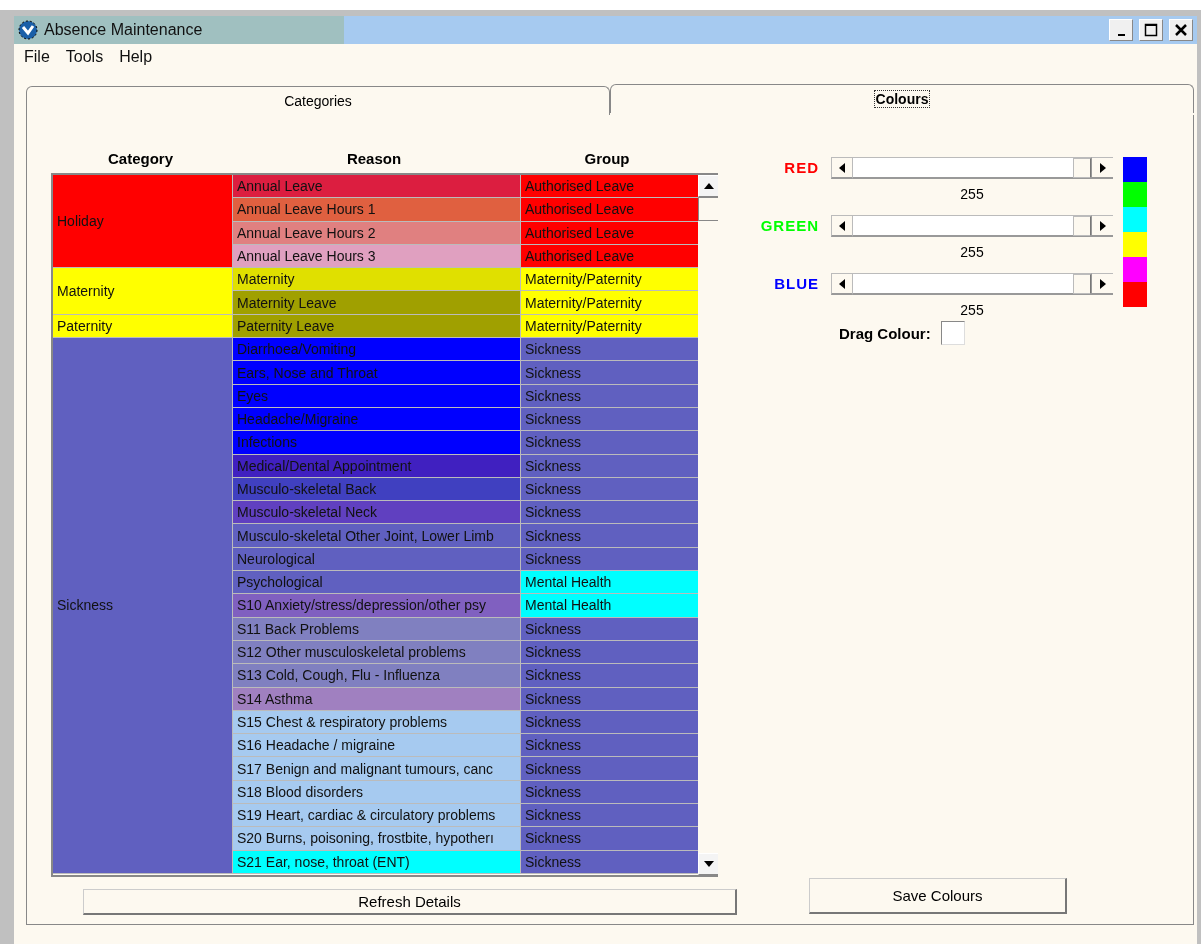  I want to click on table-cell: Paternity Leave, so click(376, 326).